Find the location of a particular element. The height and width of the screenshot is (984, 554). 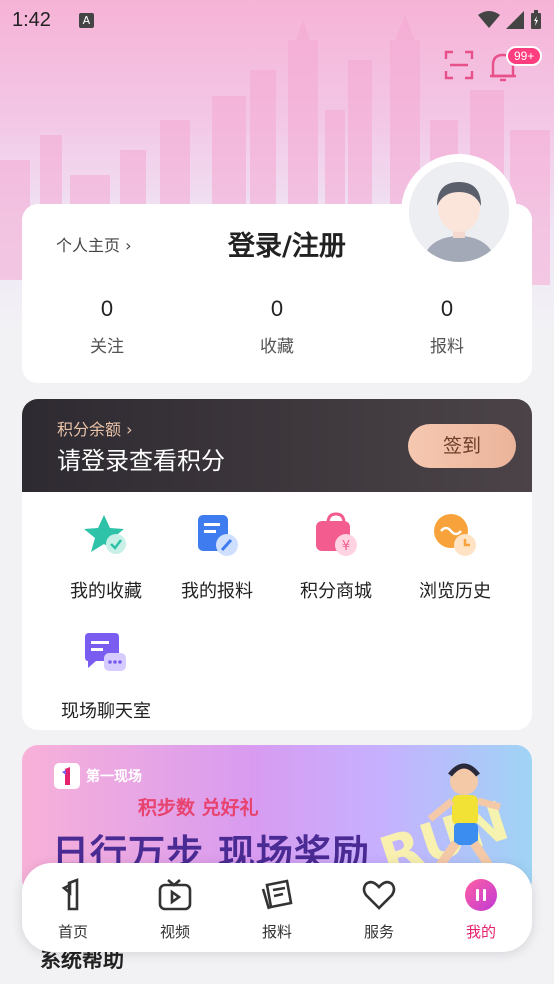

avatar is located at coordinates (459, 212).